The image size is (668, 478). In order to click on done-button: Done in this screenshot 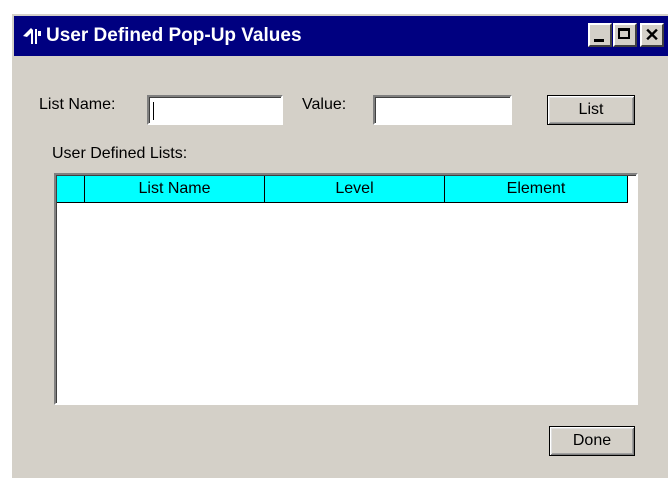, I will do `click(592, 441)`.